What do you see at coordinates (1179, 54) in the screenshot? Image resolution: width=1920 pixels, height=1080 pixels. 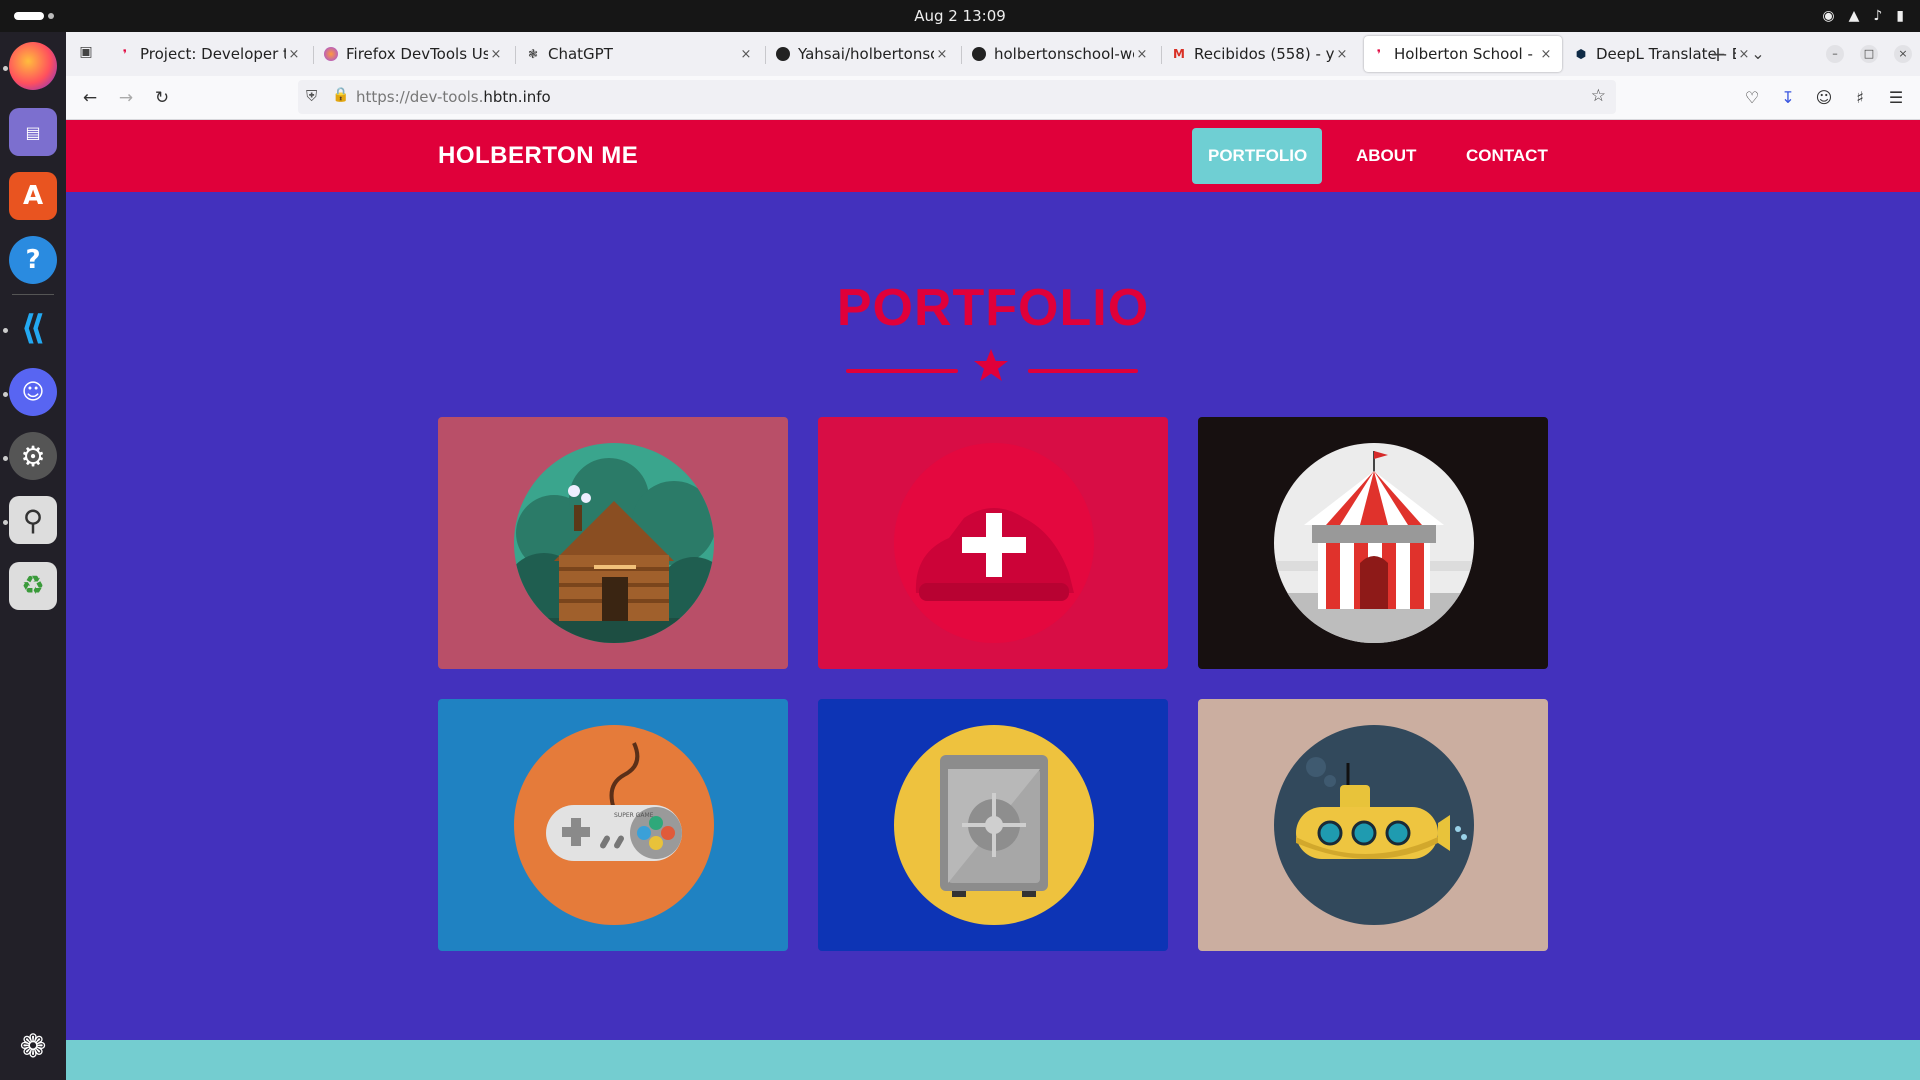 I see `gmail-favicon-icon: M` at bounding box center [1179, 54].